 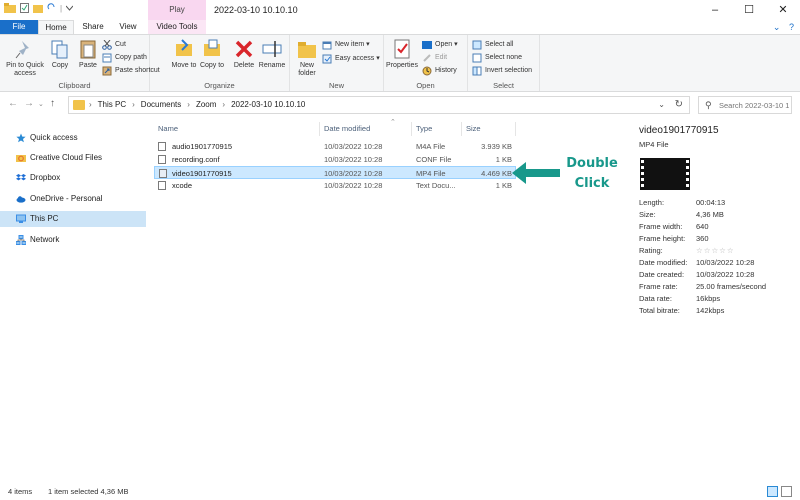 What do you see at coordinates (674, 226) in the screenshot?
I see `details-frame-width: Frame width: 640` at bounding box center [674, 226].